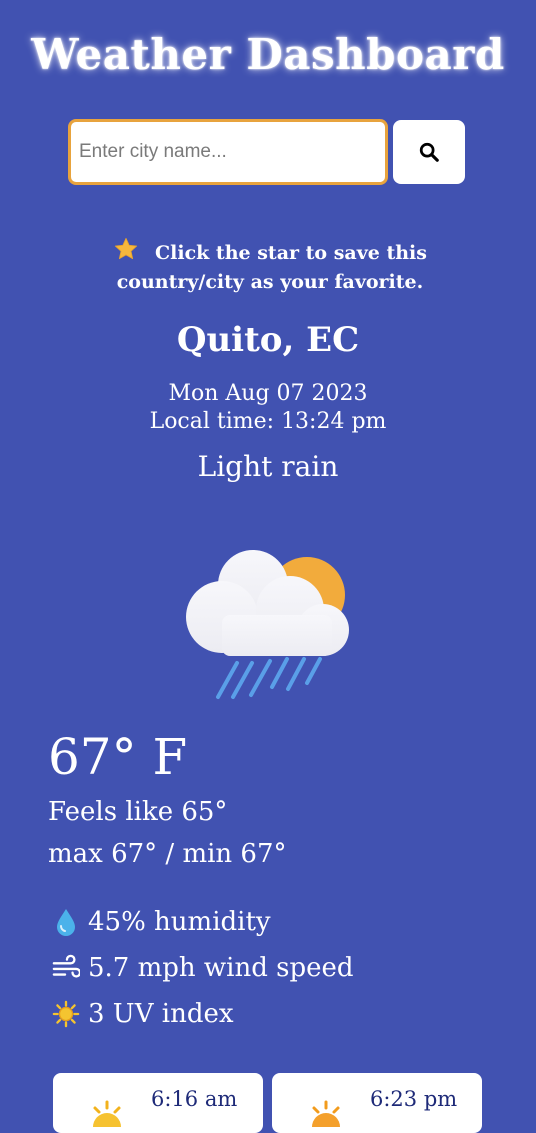 Image resolution: width=536 pixels, height=1133 pixels. Describe the element at coordinates (66, 922) in the screenshot. I see `droplet-icon` at that location.